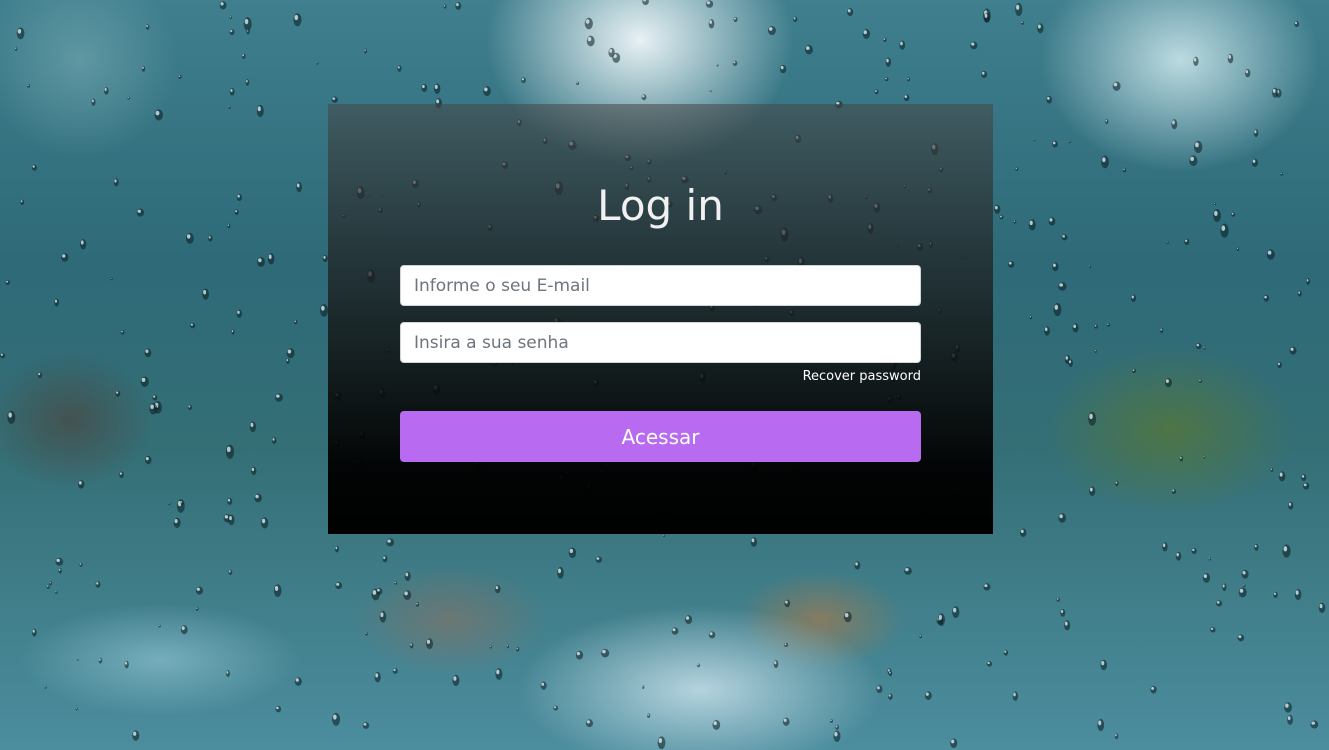 Image resolution: width=1329 pixels, height=750 pixels. I want to click on email-input, so click(660, 285).